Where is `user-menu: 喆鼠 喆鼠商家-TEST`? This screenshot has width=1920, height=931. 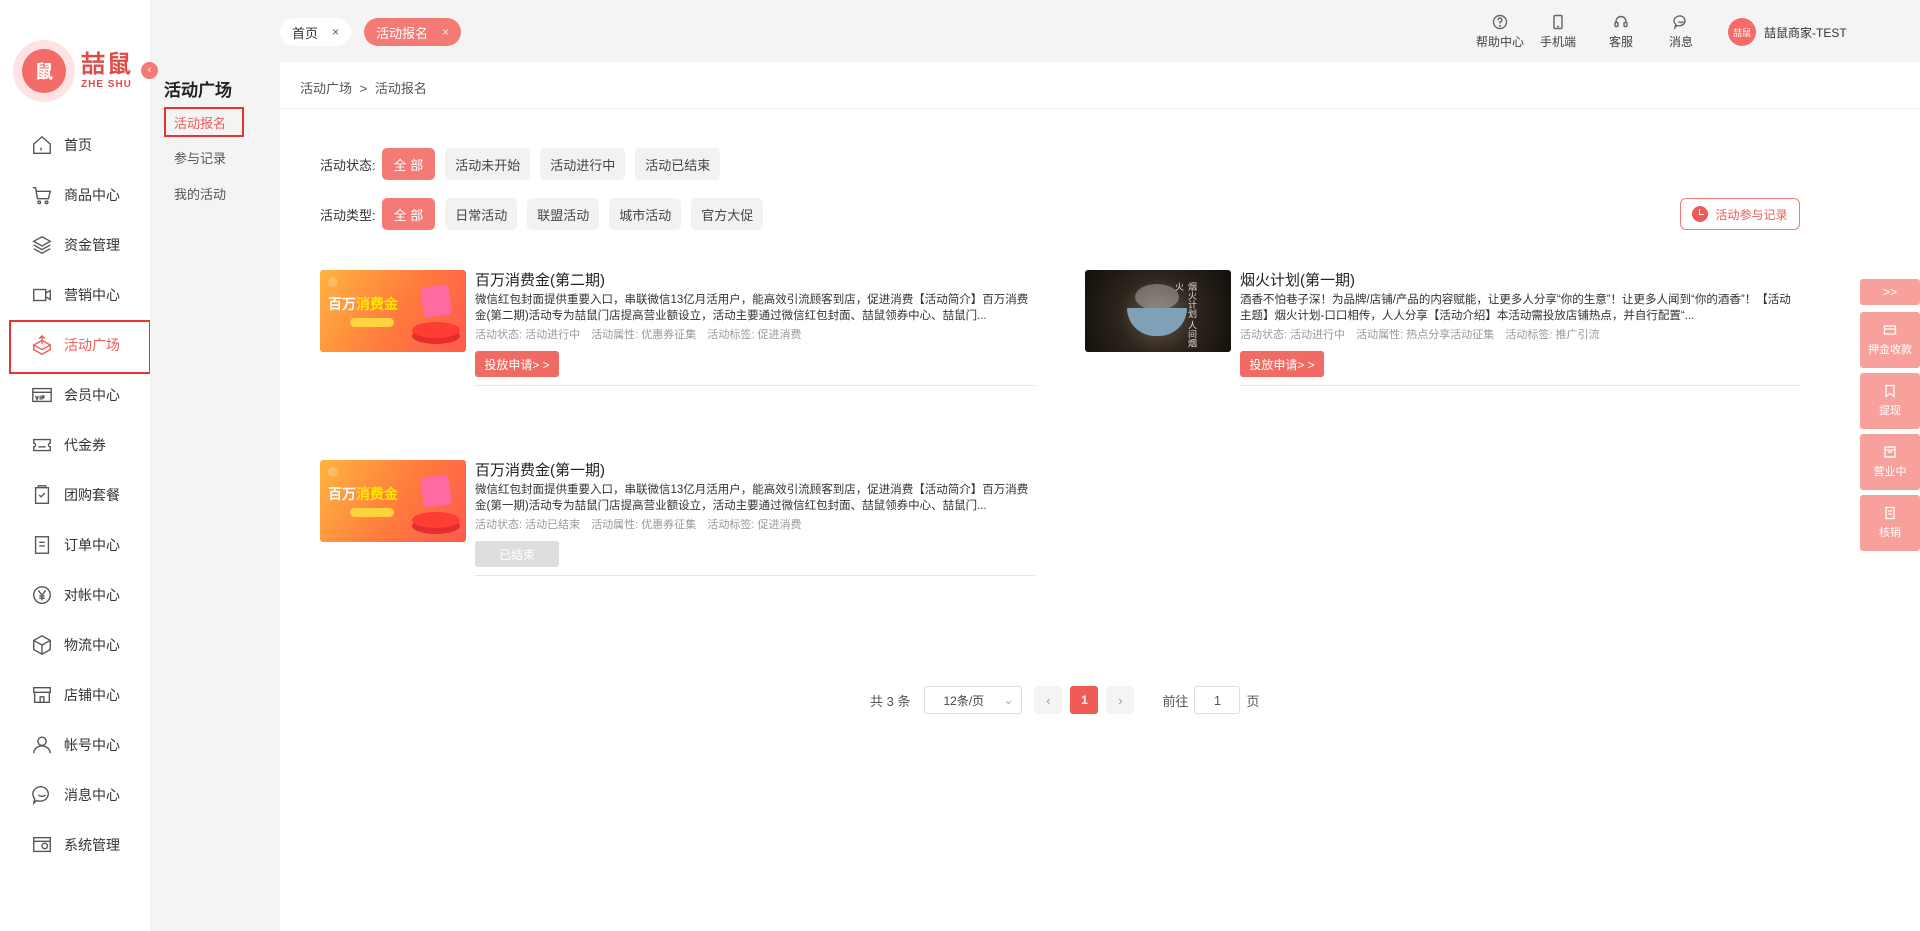 user-menu: 喆鼠 喆鼠商家-TEST is located at coordinates (1787, 32).